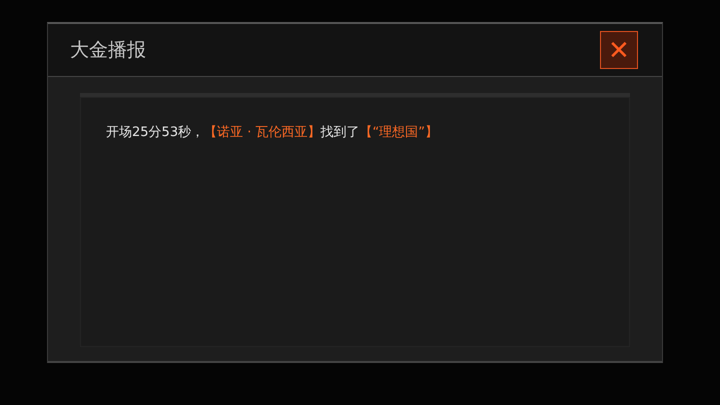 The image size is (720, 405). Describe the element at coordinates (272, 132) in the screenshot. I see `broadcast-message: 开场25分53秒，【诺亚 · 瓦伦西亚】找到了【“理想国”】` at that location.